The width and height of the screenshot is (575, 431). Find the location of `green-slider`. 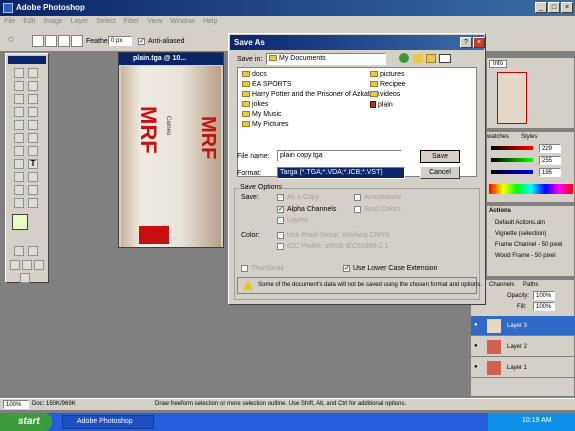

green-slider is located at coordinates (512, 160).